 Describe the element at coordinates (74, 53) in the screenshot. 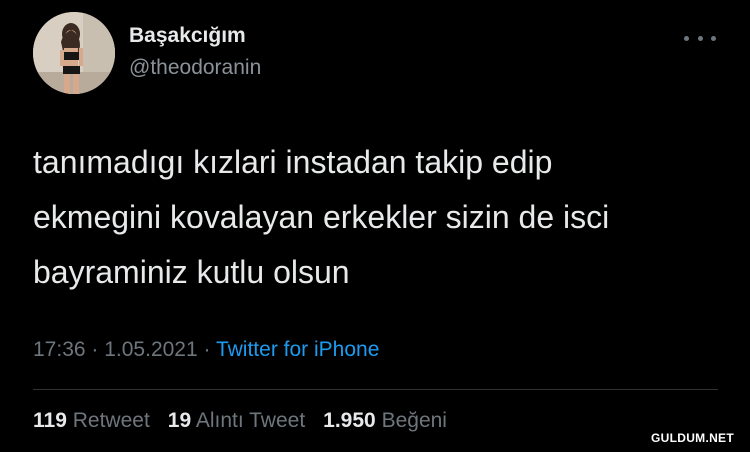

I see `avatar` at that location.